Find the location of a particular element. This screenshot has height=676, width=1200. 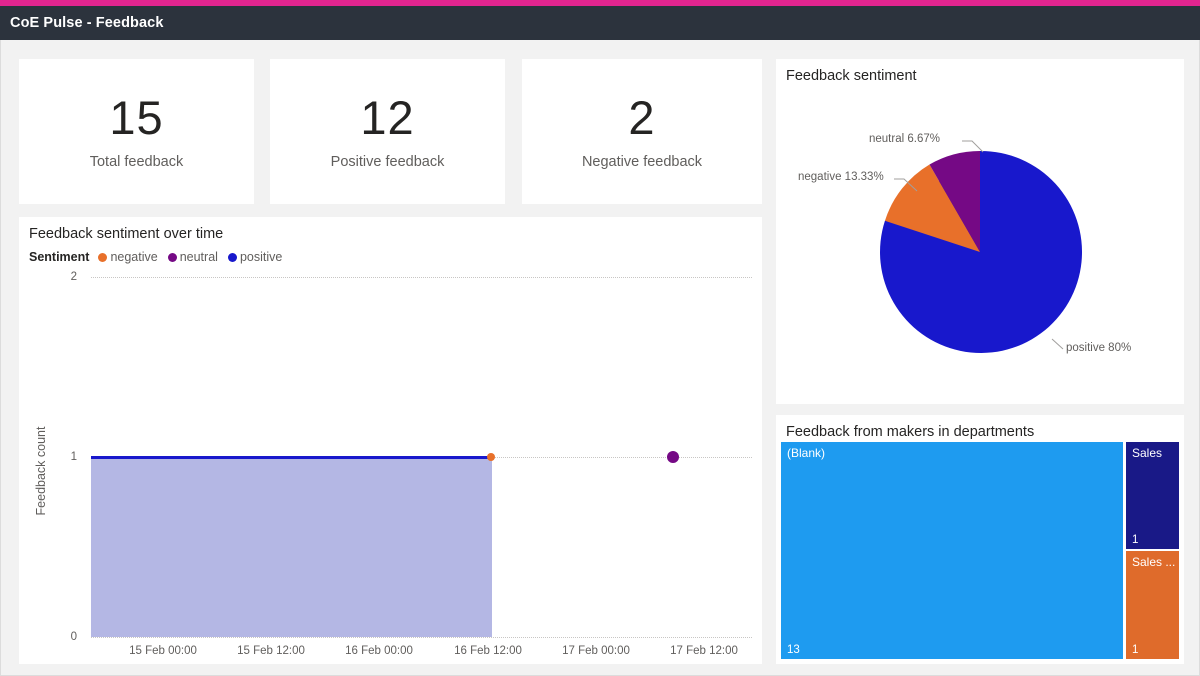

x-axis-tick: 15 Feb 12:00 is located at coordinates (271, 651).